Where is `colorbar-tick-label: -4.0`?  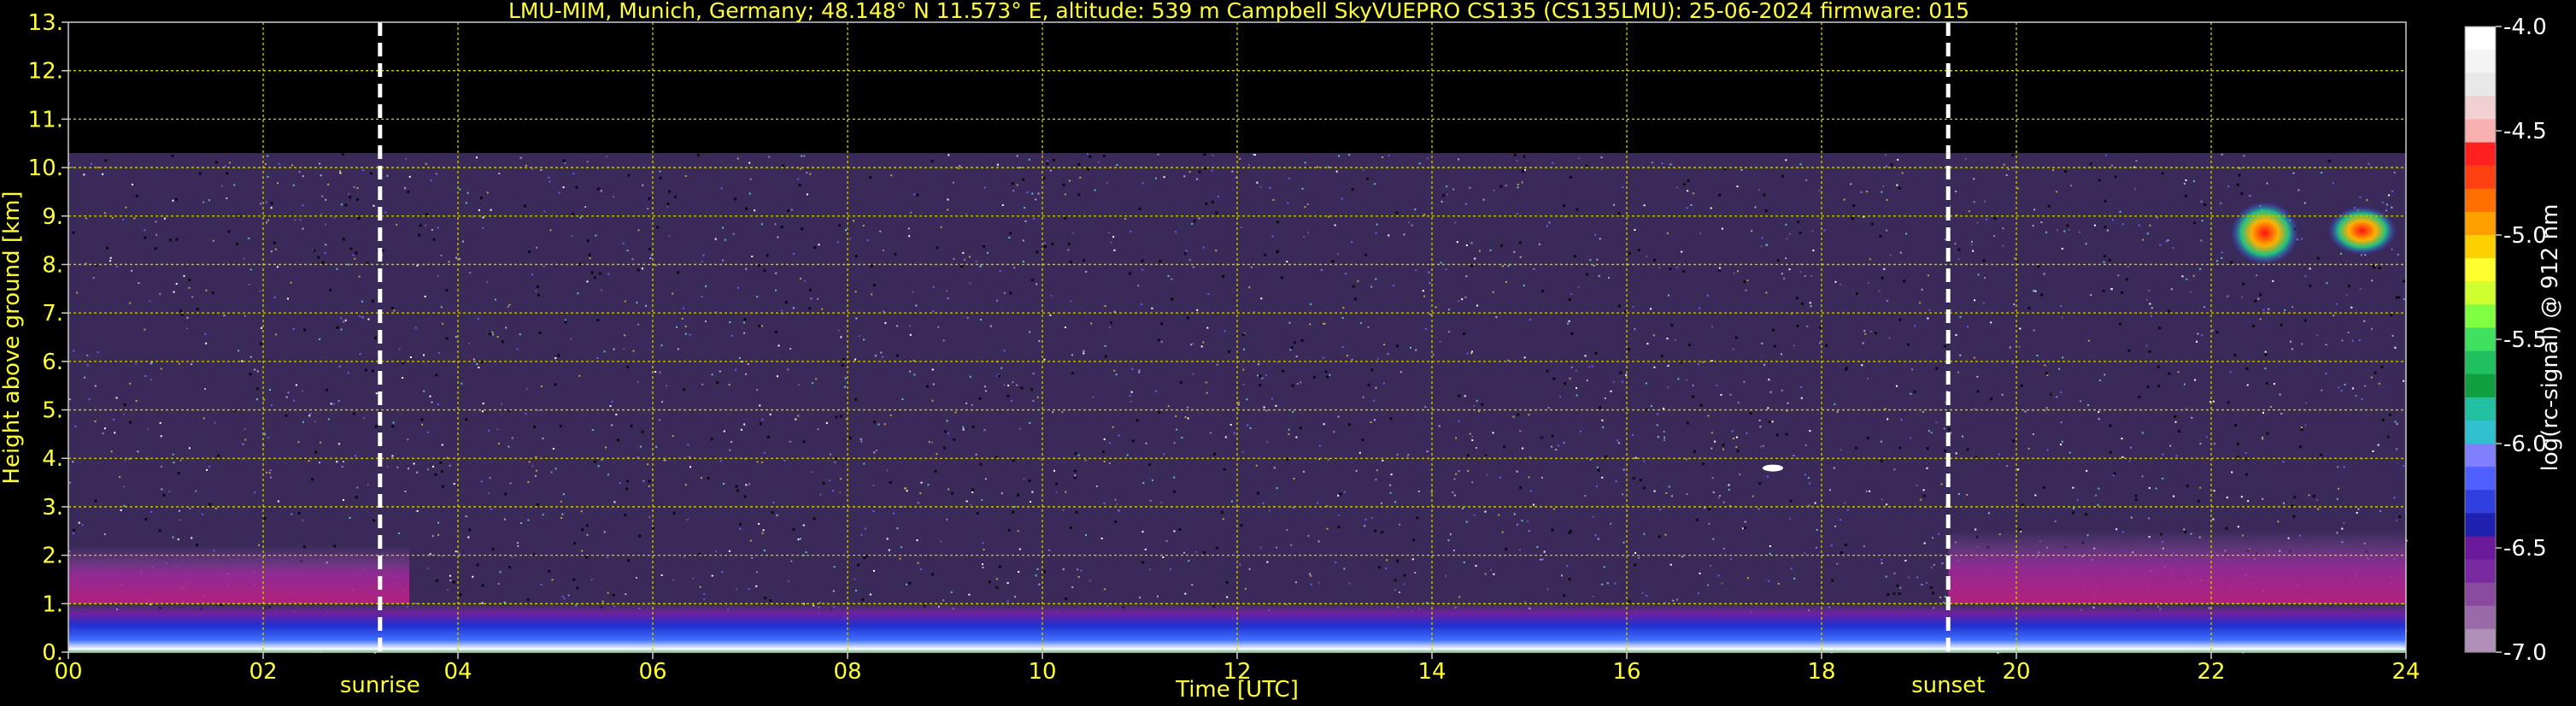 colorbar-tick-label: -4.0 is located at coordinates (2525, 27).